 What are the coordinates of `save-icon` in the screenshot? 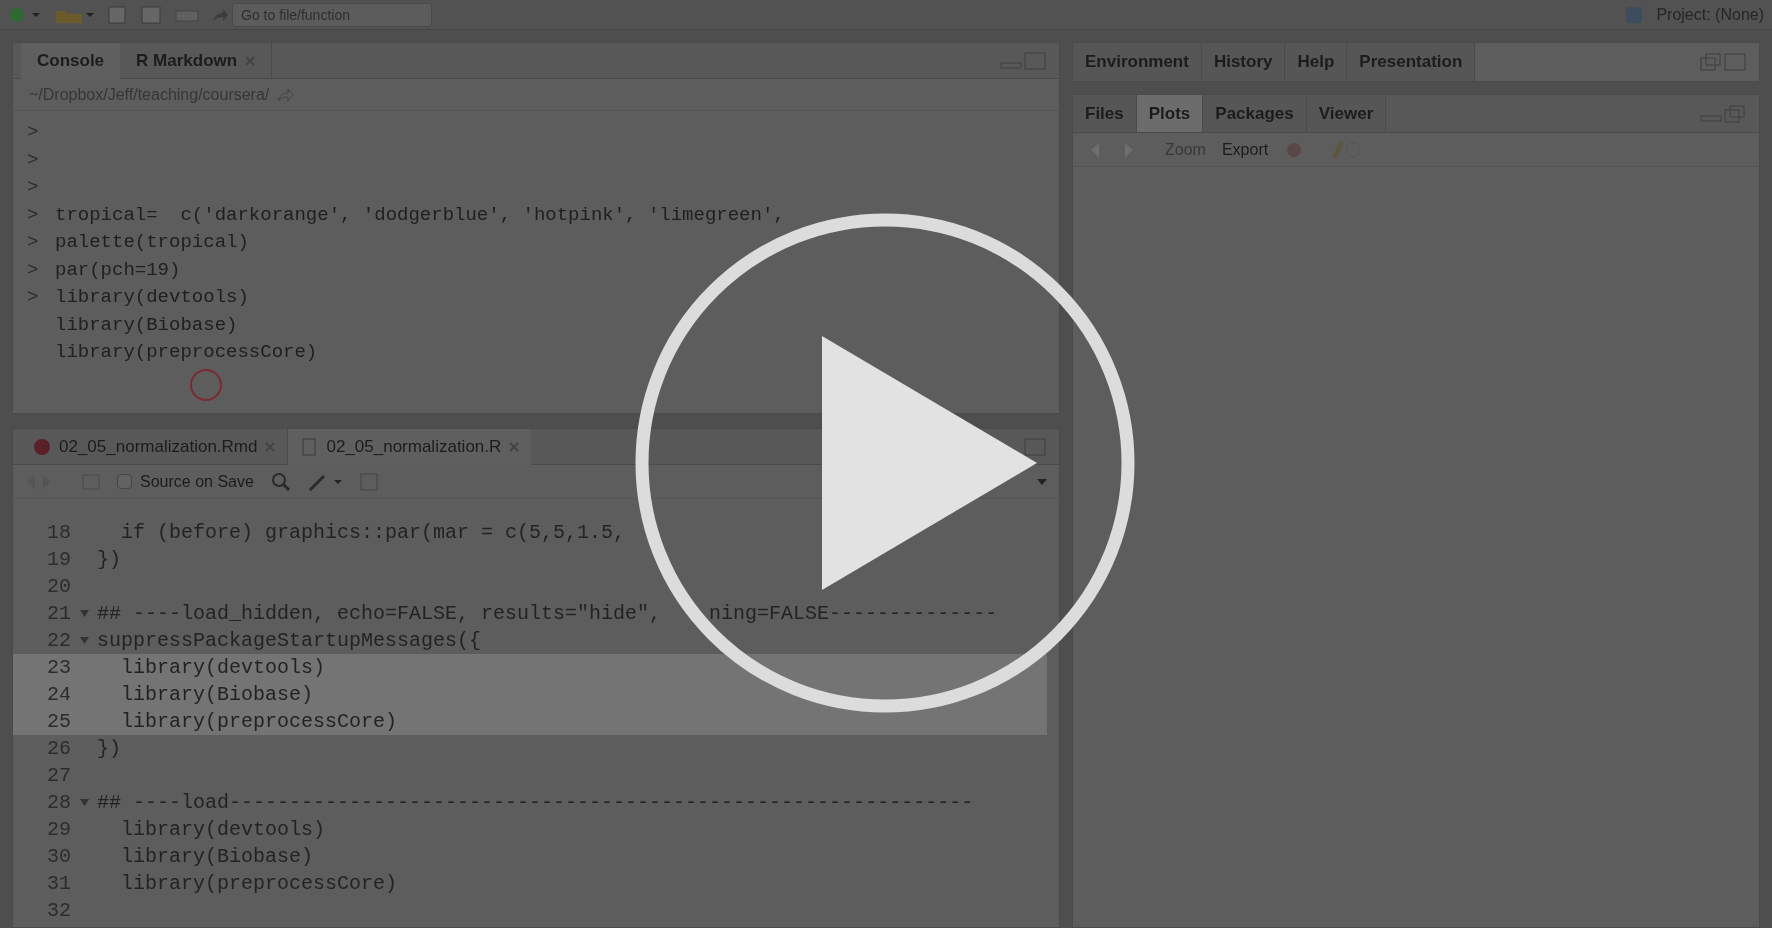 It's located at (117, 14).